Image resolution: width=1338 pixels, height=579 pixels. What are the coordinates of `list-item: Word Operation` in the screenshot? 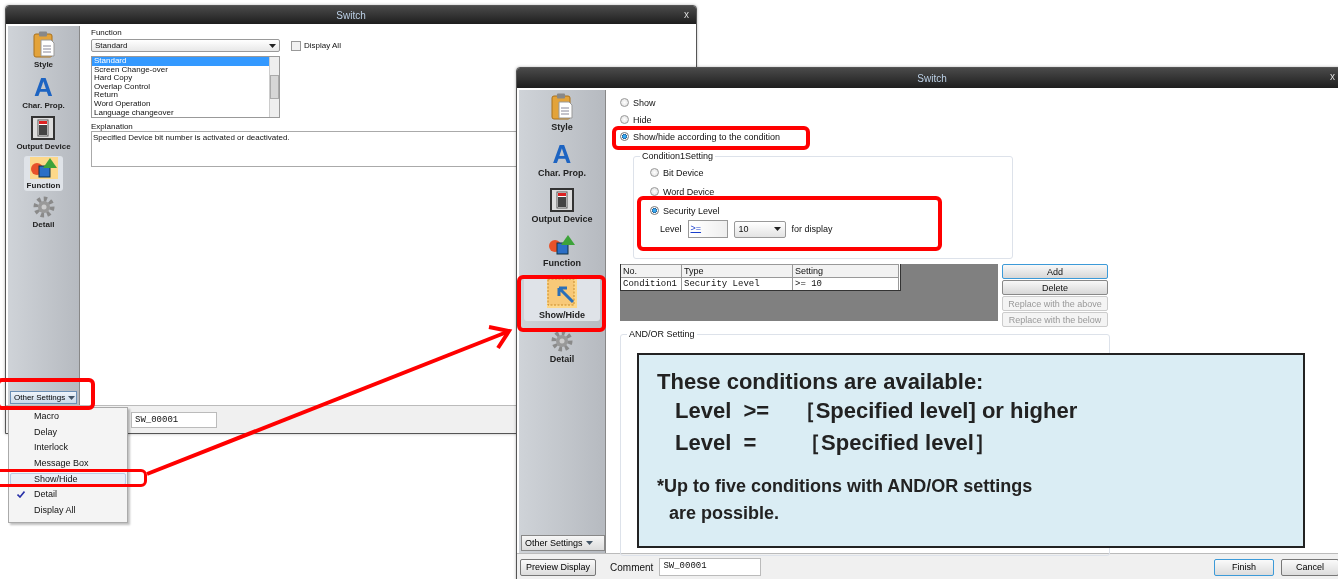 It's located at (180, 104).